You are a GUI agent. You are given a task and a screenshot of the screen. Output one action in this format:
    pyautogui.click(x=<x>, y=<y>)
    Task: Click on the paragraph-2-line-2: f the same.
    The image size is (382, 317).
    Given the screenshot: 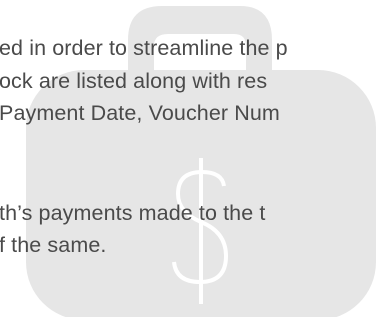 What is the action you would take?
    pyautogui.click(x=53, y=245)
    